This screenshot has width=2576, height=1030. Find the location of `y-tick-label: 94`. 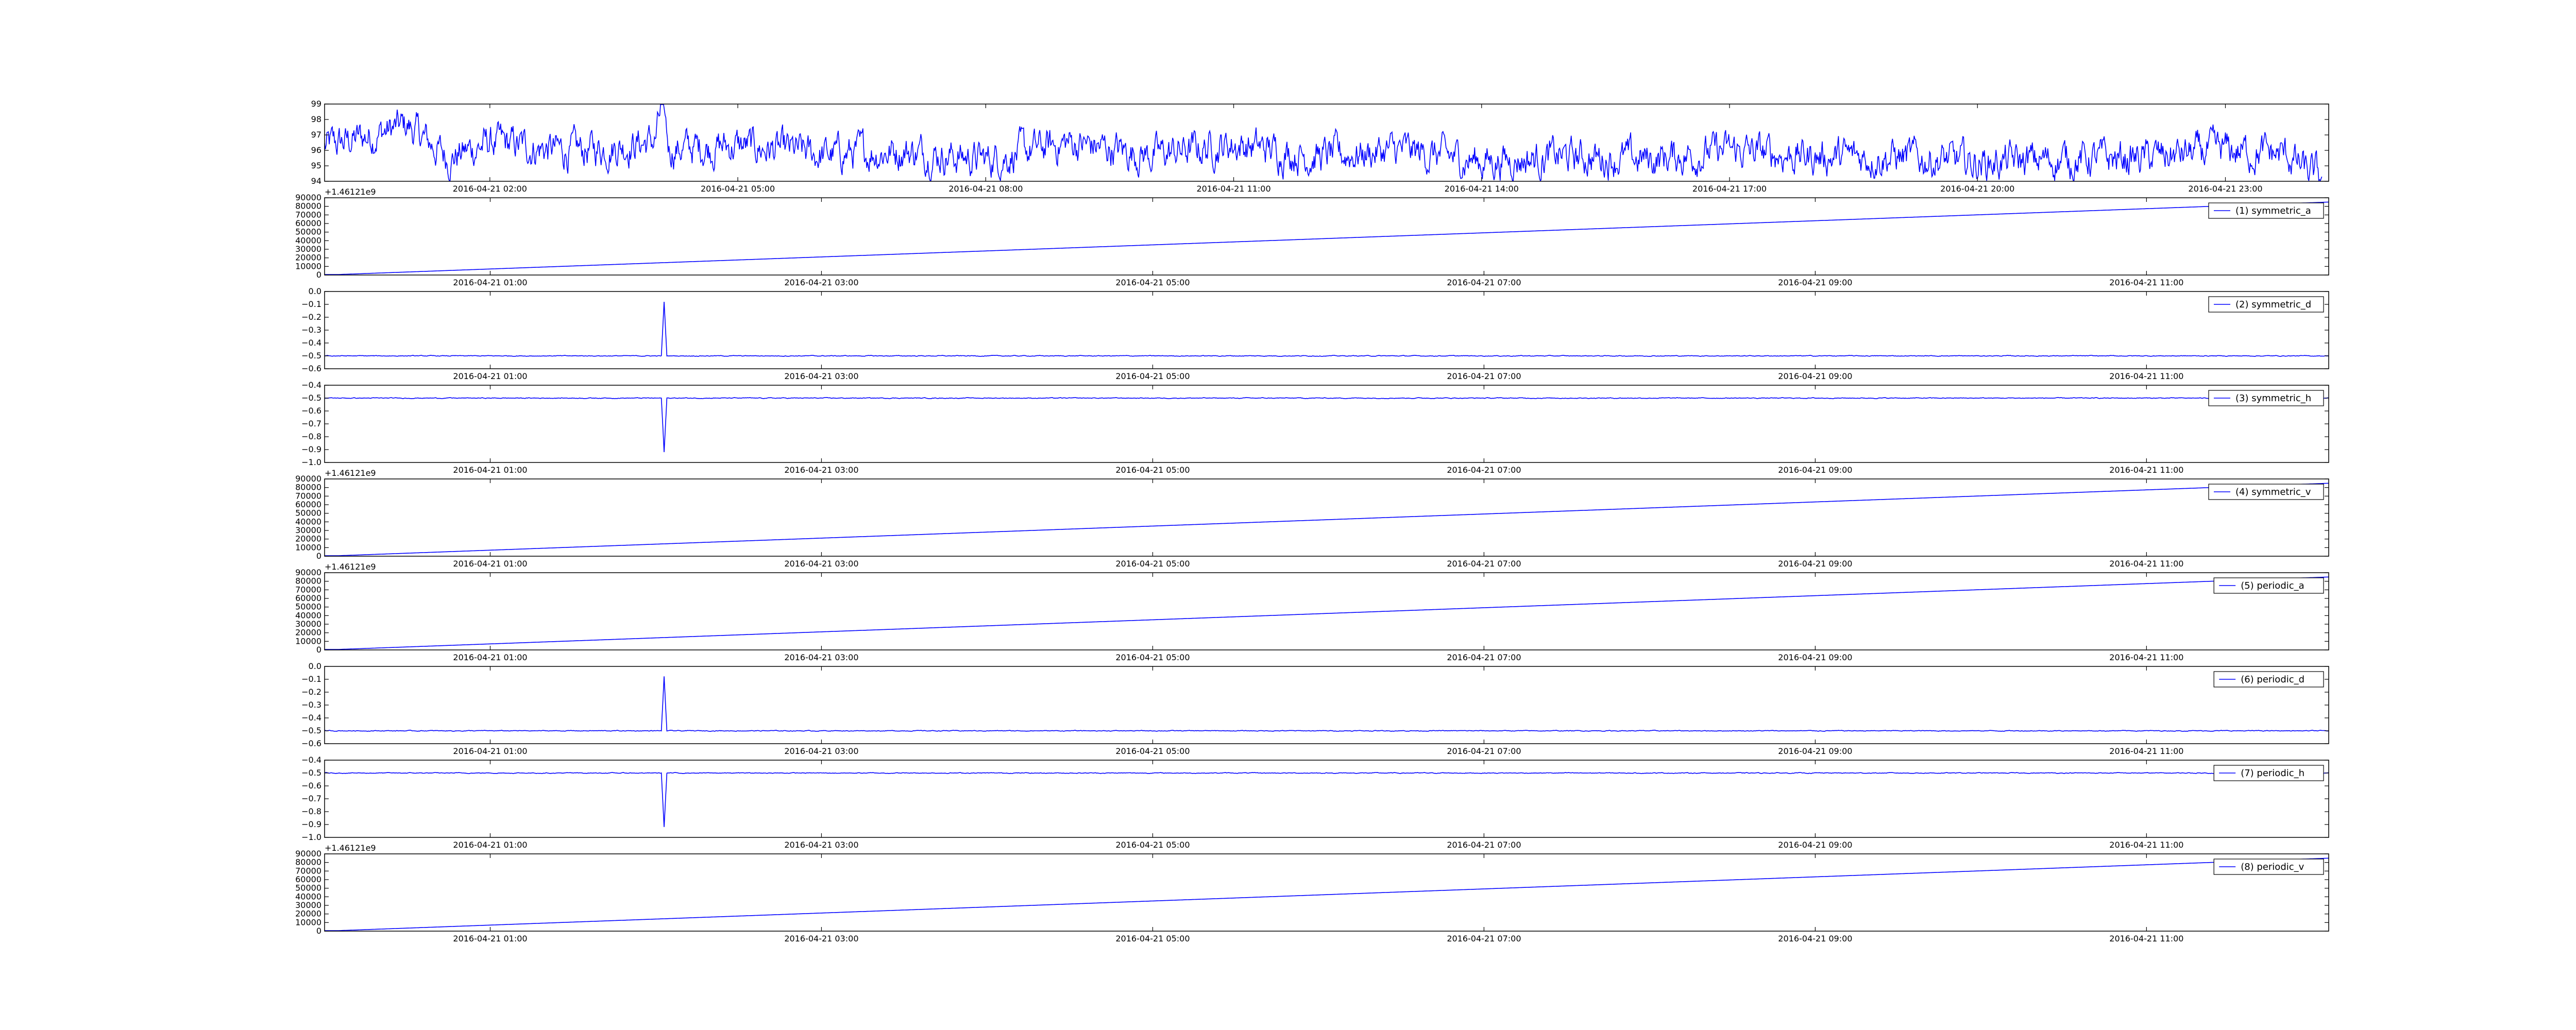

y-tick-label: 94 is located at coordinates (316, 181).